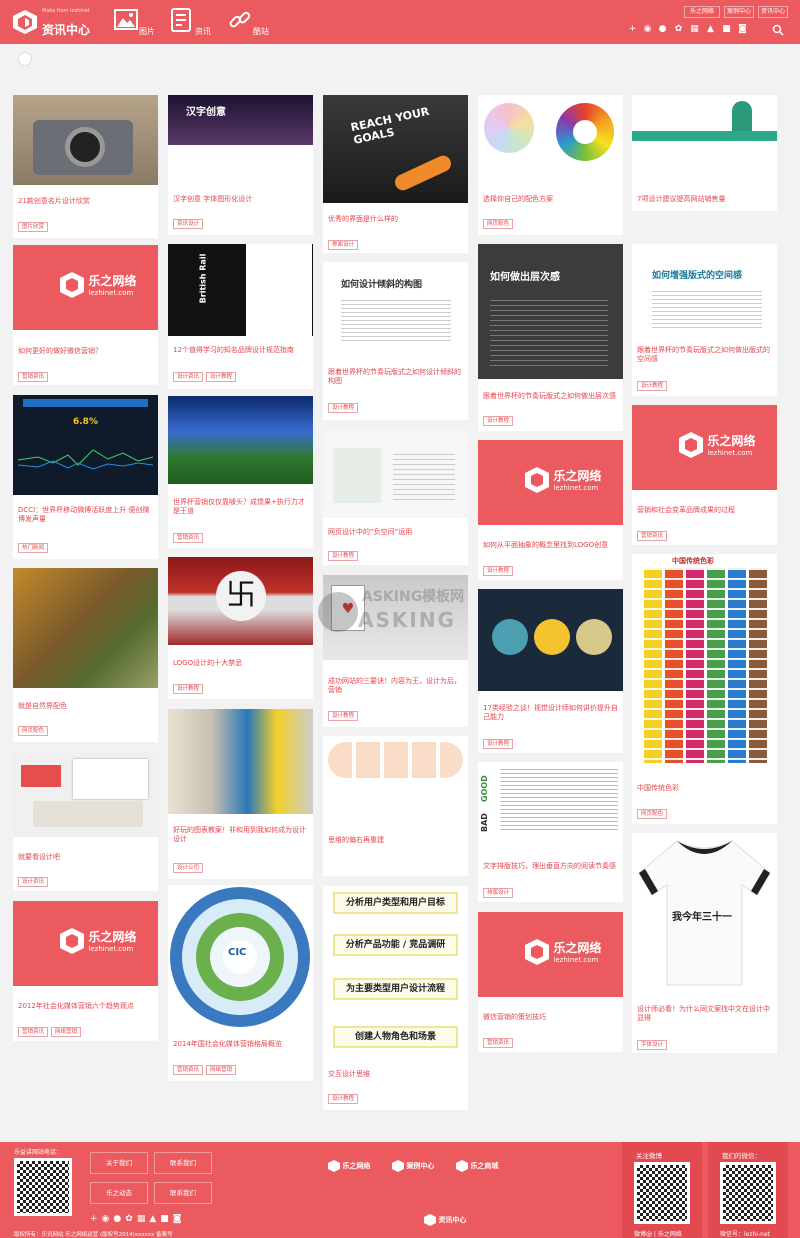 This screenshot has height=1238, width=800. Describe the element at coordinates (413, 1166) in the screenshot. I see `footer-brand-cases: 案例中心` at that location.